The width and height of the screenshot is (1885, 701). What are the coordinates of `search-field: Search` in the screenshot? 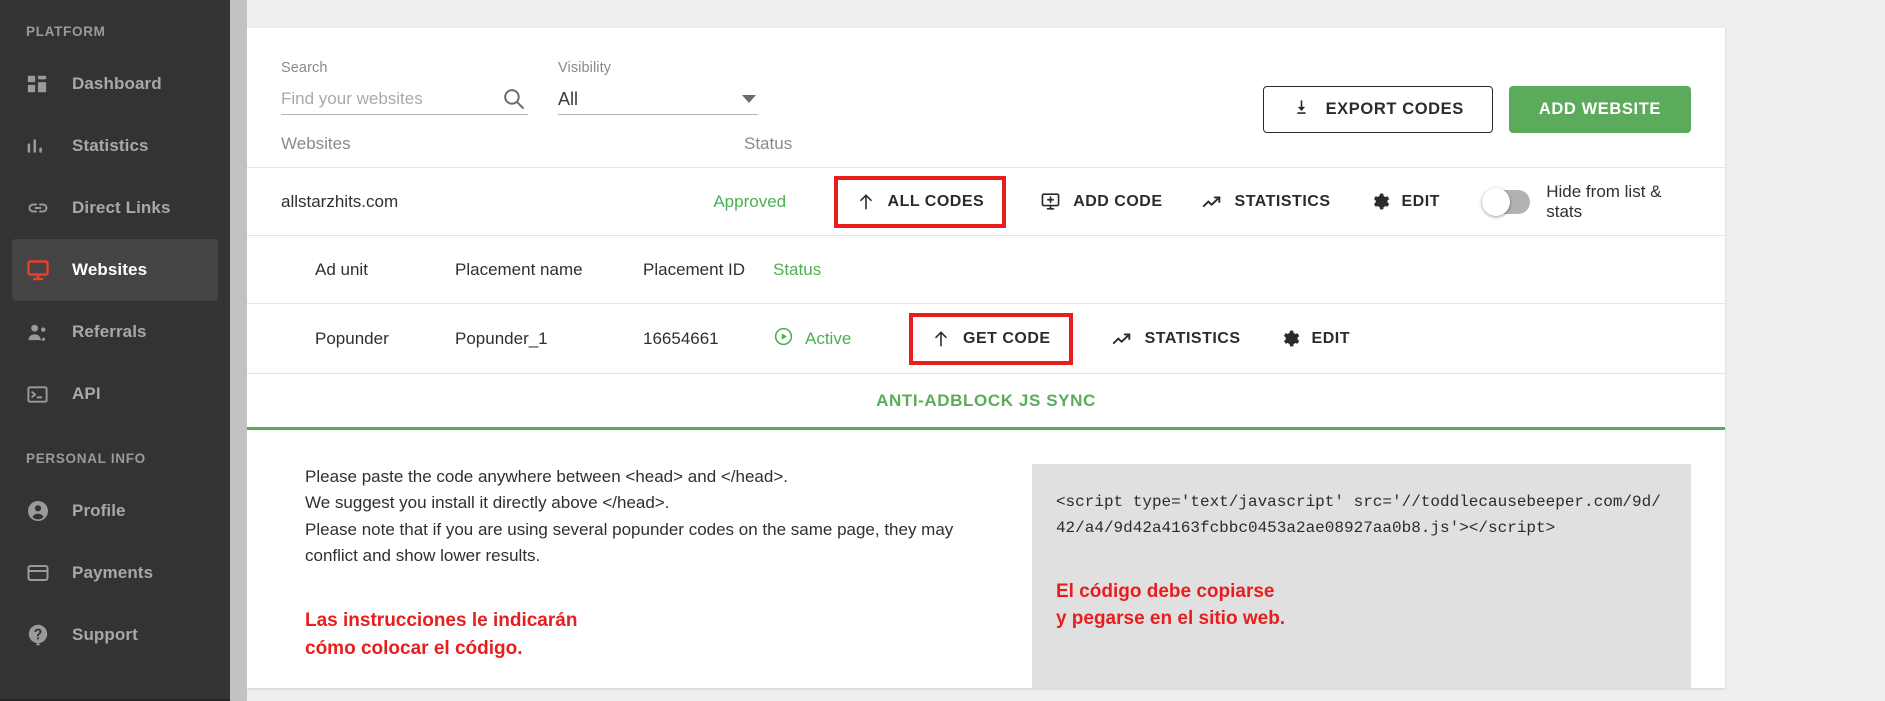 It's located at (404, 87).